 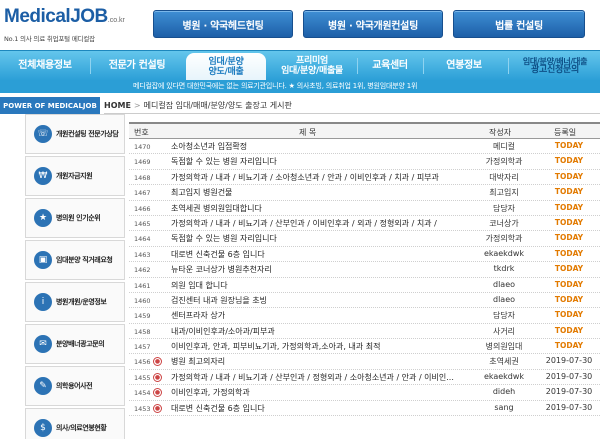 I want to click on nav-salary: 연봉정보, so click(x=464, y=66).